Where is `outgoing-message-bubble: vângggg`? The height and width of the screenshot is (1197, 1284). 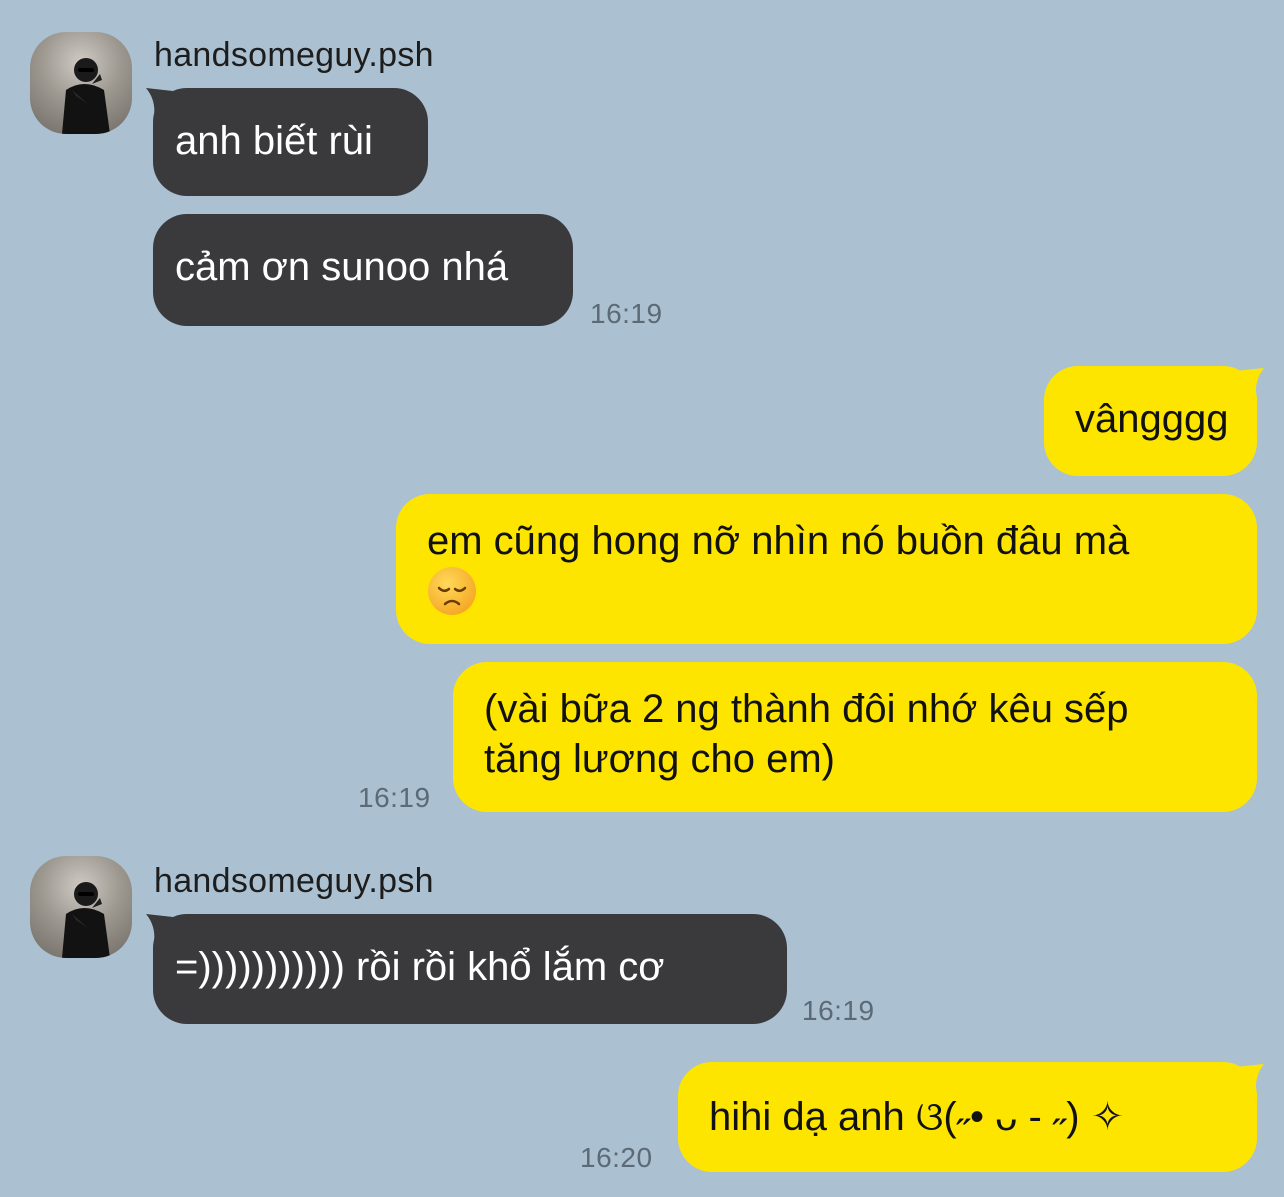
outgoing-message-bubble: vângggg is located at coordinates (1150, 421).